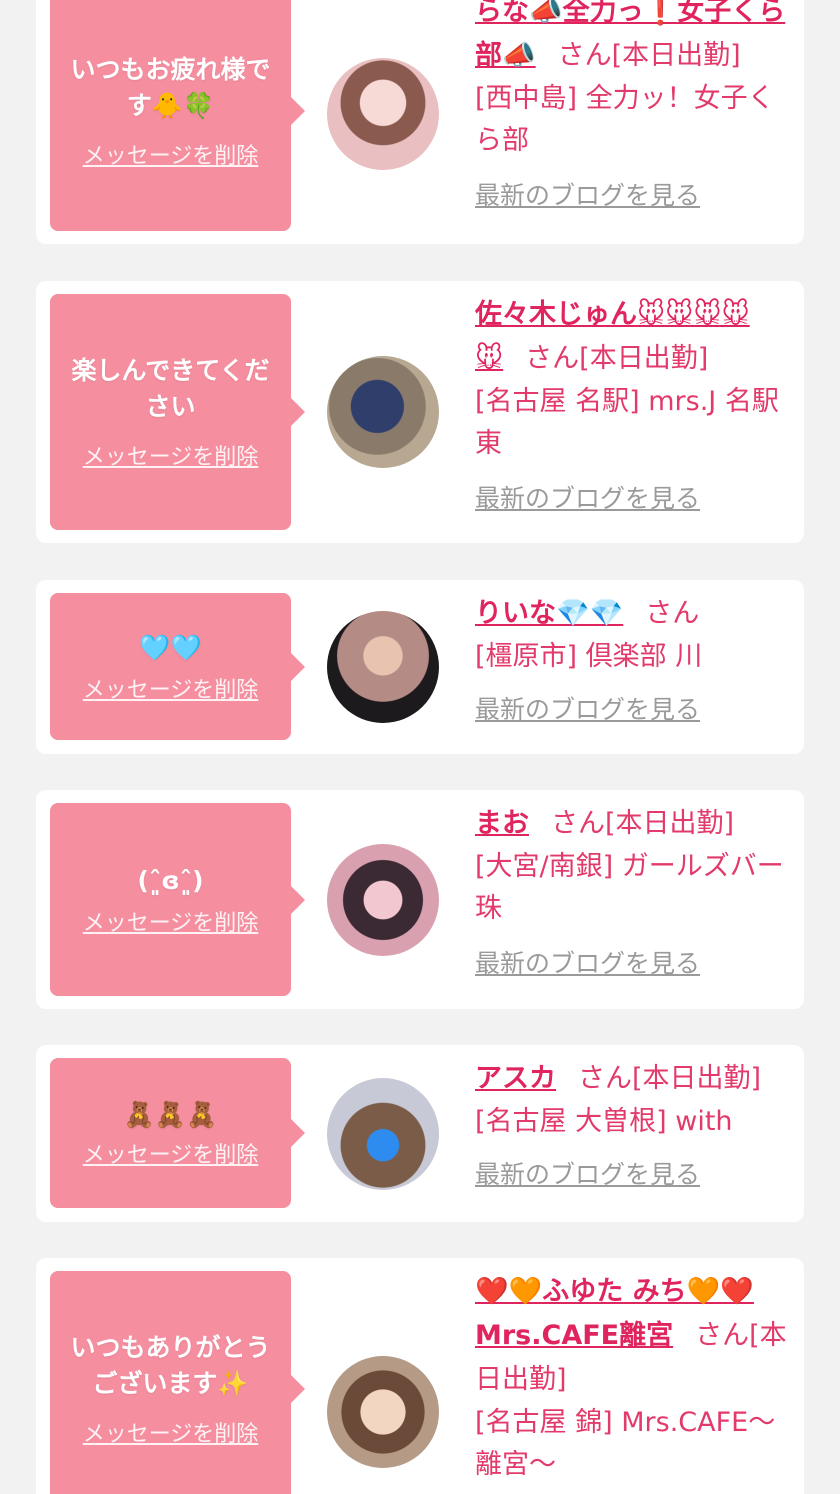 The height and width of the screenshot is (1494, 840). I want to click on shop-text: [名古屋 錦] Mrs.CAFE〜離宮〜, so click(625, 1443).